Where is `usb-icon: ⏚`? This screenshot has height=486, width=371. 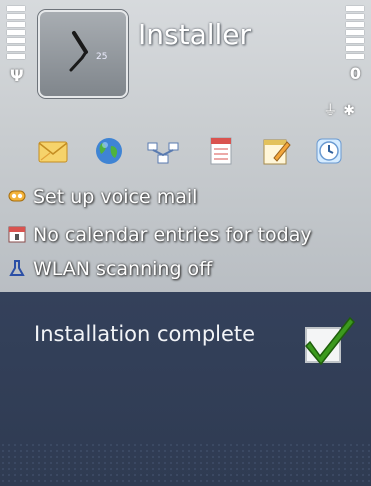
usb-icon: ⏚ is located at coordinates (333, 111).